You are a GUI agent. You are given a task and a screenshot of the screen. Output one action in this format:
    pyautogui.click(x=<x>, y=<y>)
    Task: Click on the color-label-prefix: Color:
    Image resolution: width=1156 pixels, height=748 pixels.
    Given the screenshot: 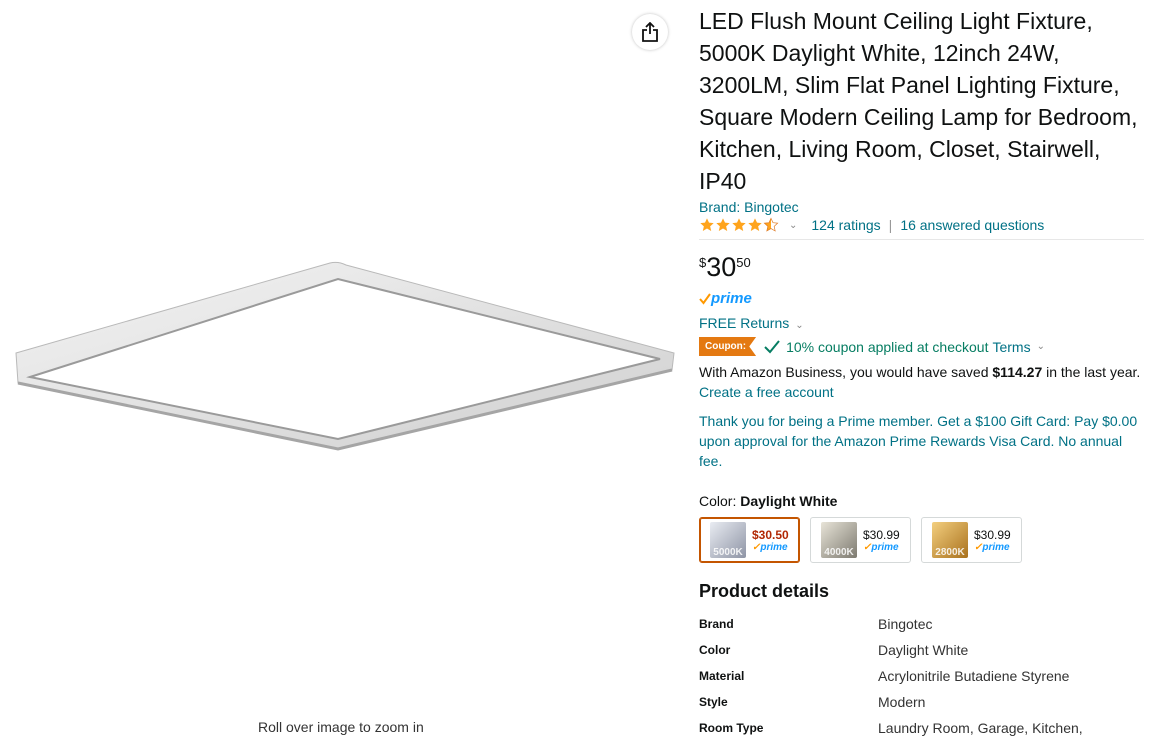 What is the action you would take?
    pyautogui.click(x=718, y=501)
    